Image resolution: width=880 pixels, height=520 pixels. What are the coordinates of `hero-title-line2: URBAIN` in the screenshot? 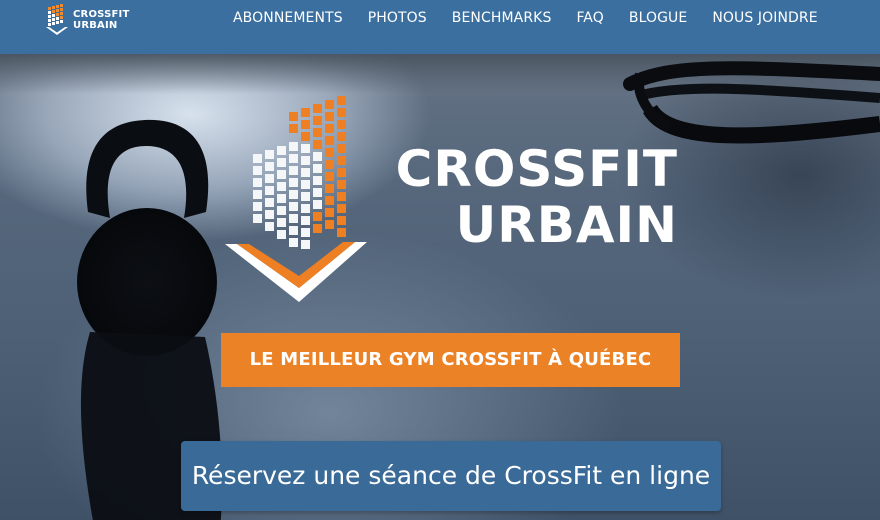 It's located at (566, 225).